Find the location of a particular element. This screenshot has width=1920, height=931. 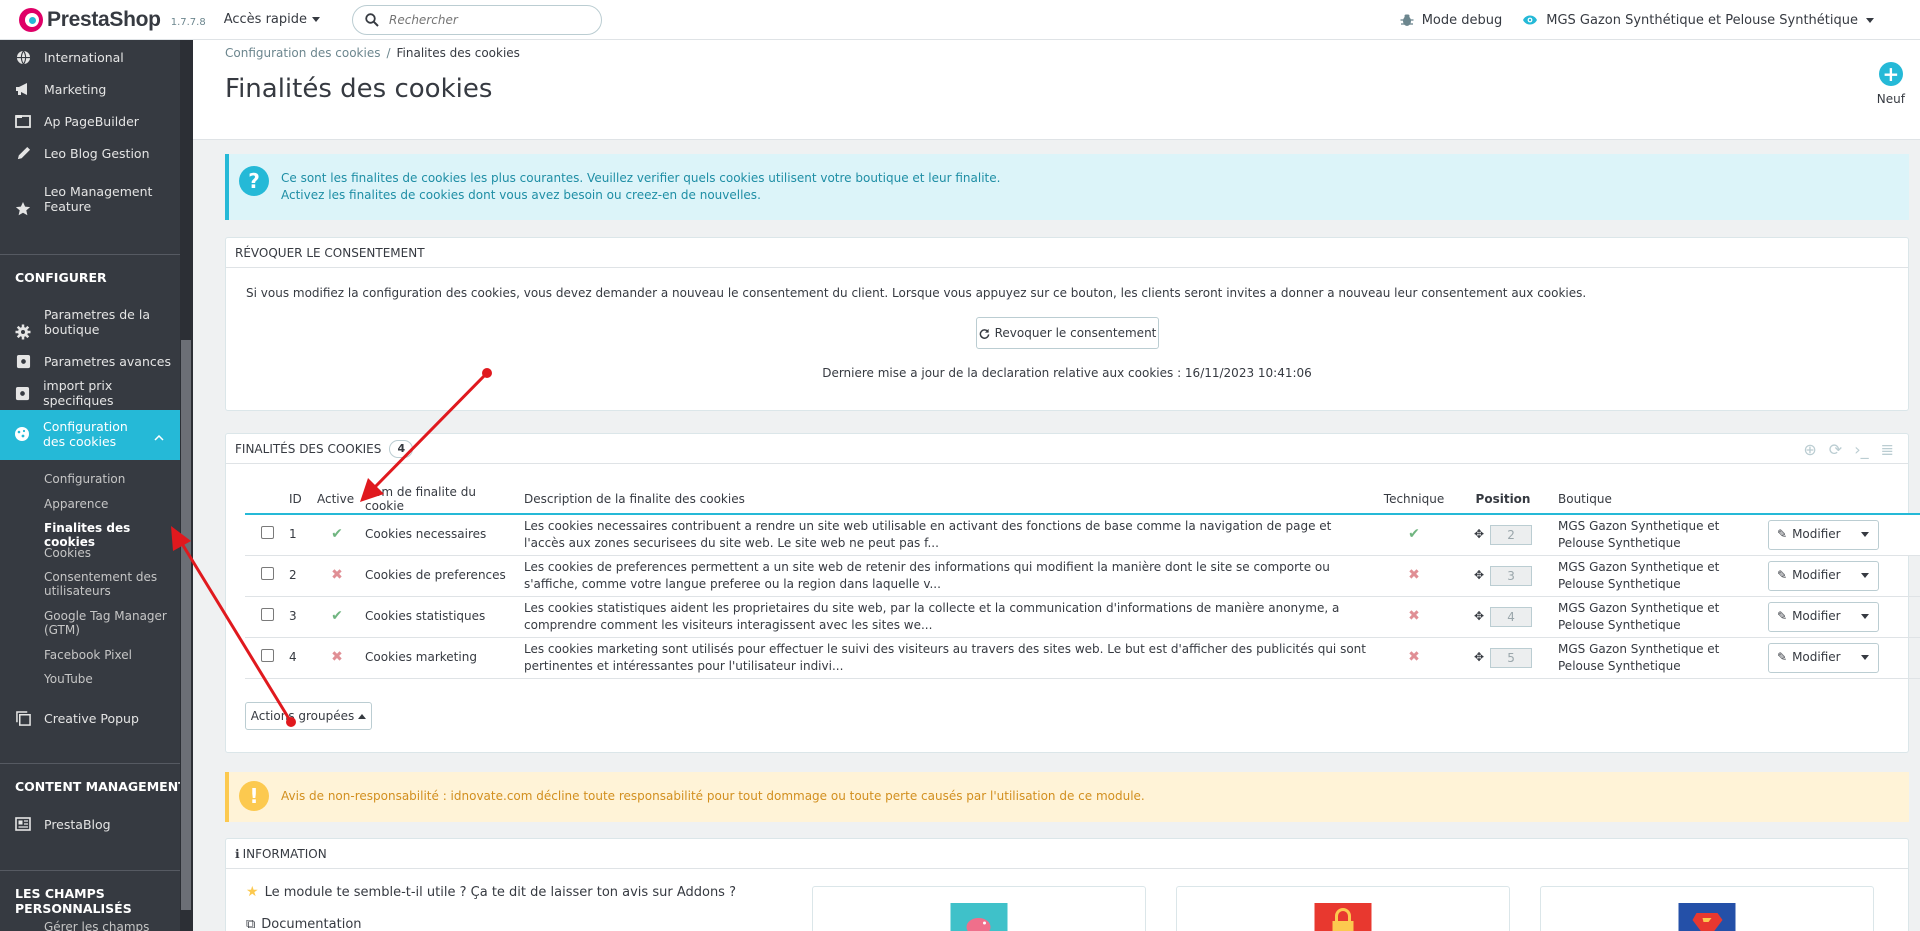

revoke-consent-button: Revoquer le consentement is located at coordinates (1067, 333).